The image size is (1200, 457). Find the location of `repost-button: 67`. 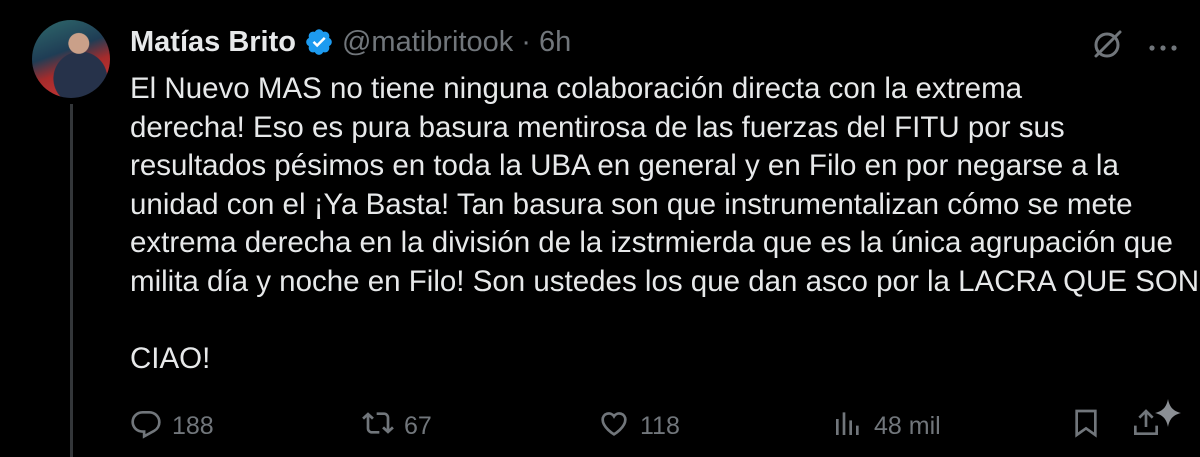

repost-button: 67 is located at coordinates (397, 426).